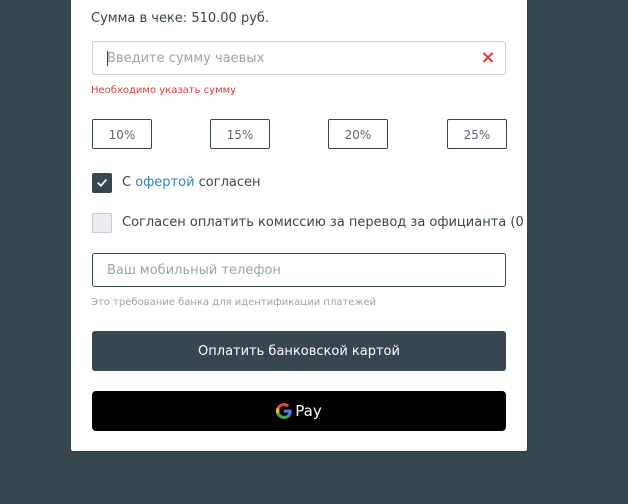  I want to click on tip-error-message: Необходимо указать сумму, so click(164, 90).